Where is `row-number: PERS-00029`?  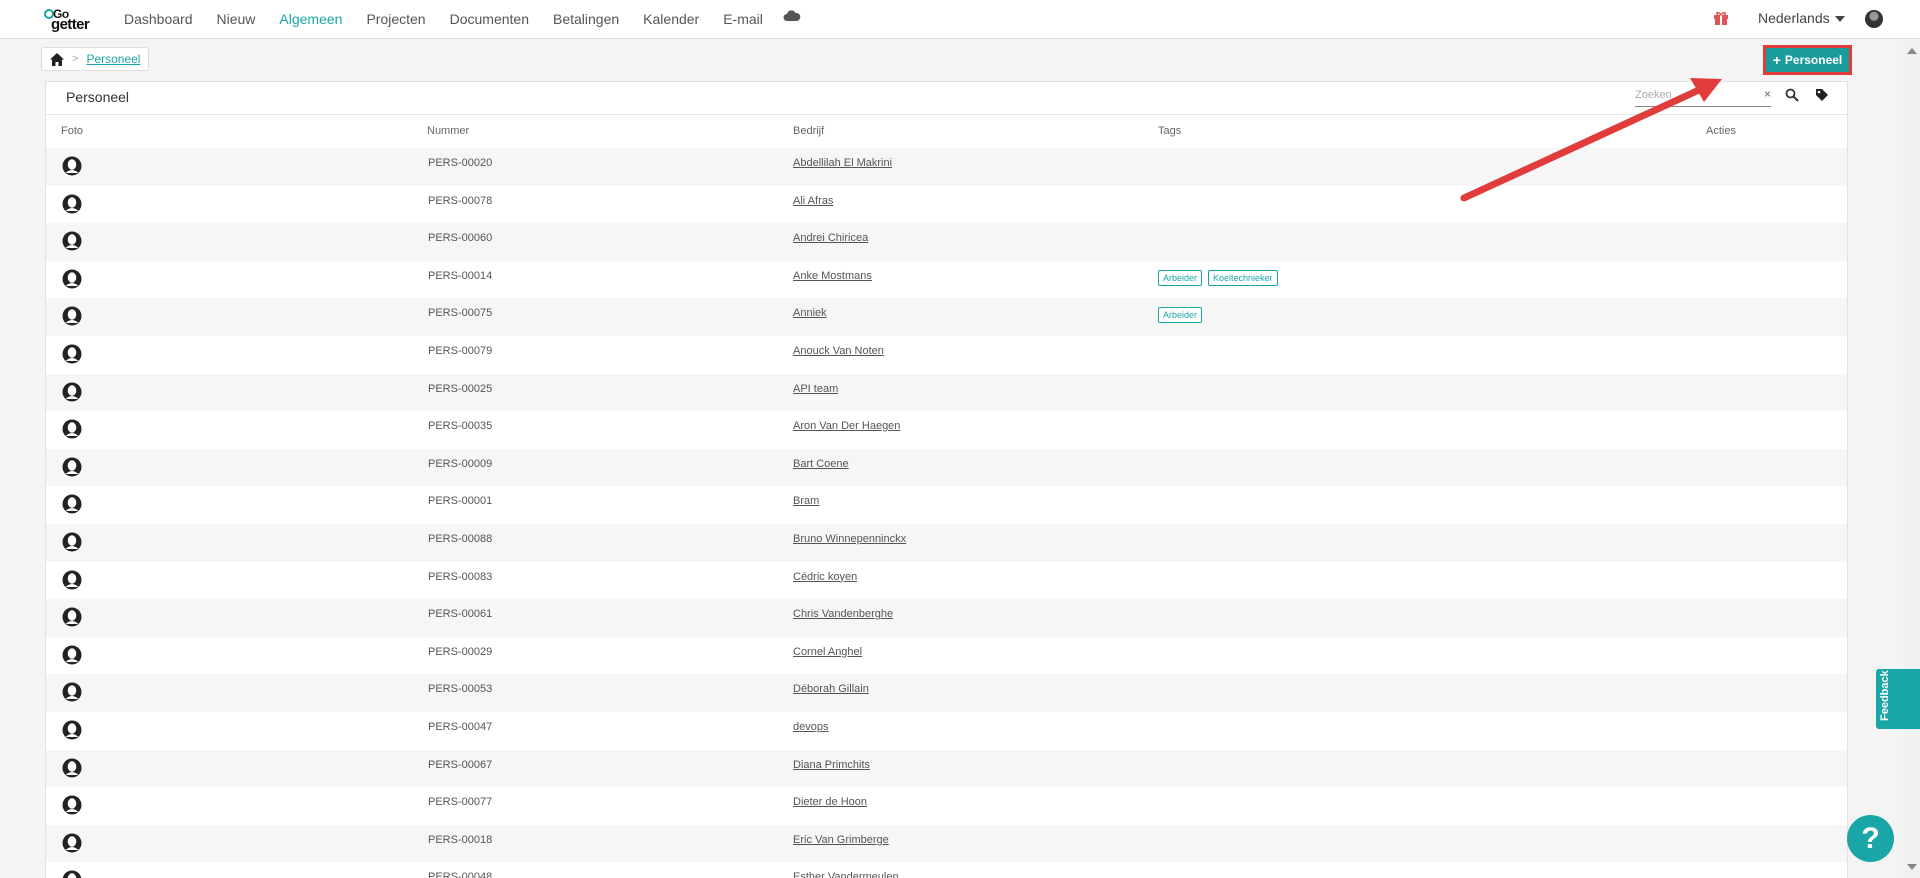
row-number: PERS-00029 is located at coordinates (460, 651).